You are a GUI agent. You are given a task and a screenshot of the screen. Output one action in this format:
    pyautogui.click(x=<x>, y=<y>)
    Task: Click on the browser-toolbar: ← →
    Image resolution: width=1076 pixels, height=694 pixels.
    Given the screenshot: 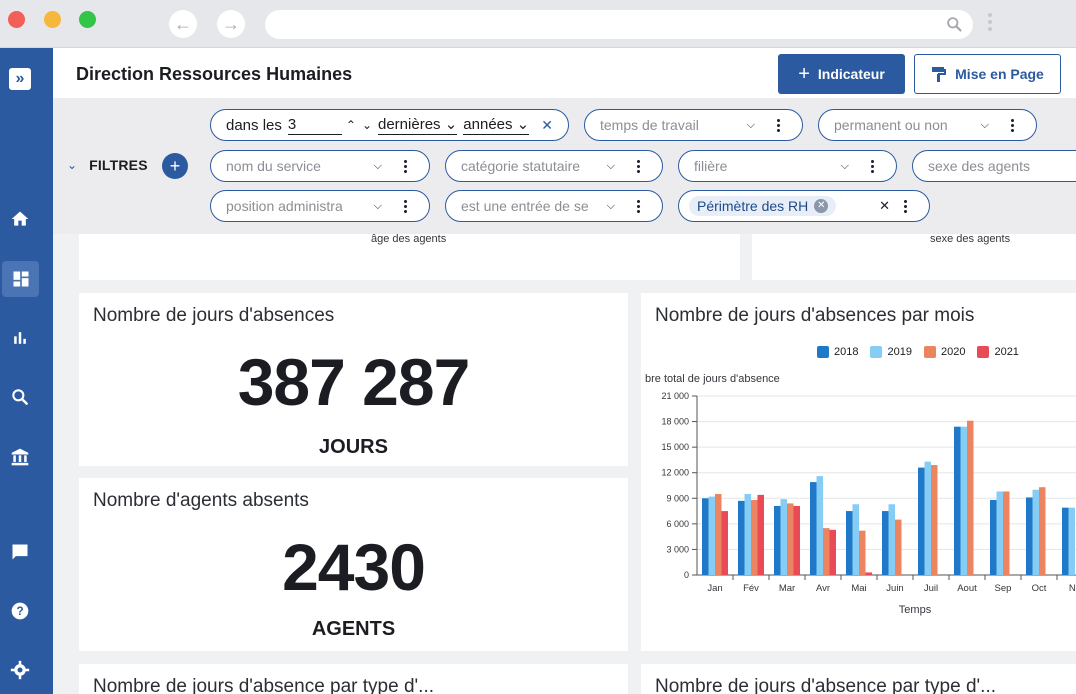 What is the action you would take?
    pyautogui.click(x=538, y=24)
    